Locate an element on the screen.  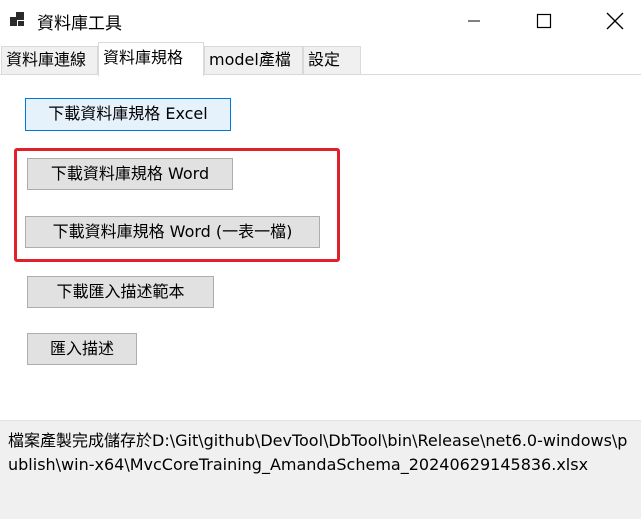
close-icon is located at coordinates (615, 21).